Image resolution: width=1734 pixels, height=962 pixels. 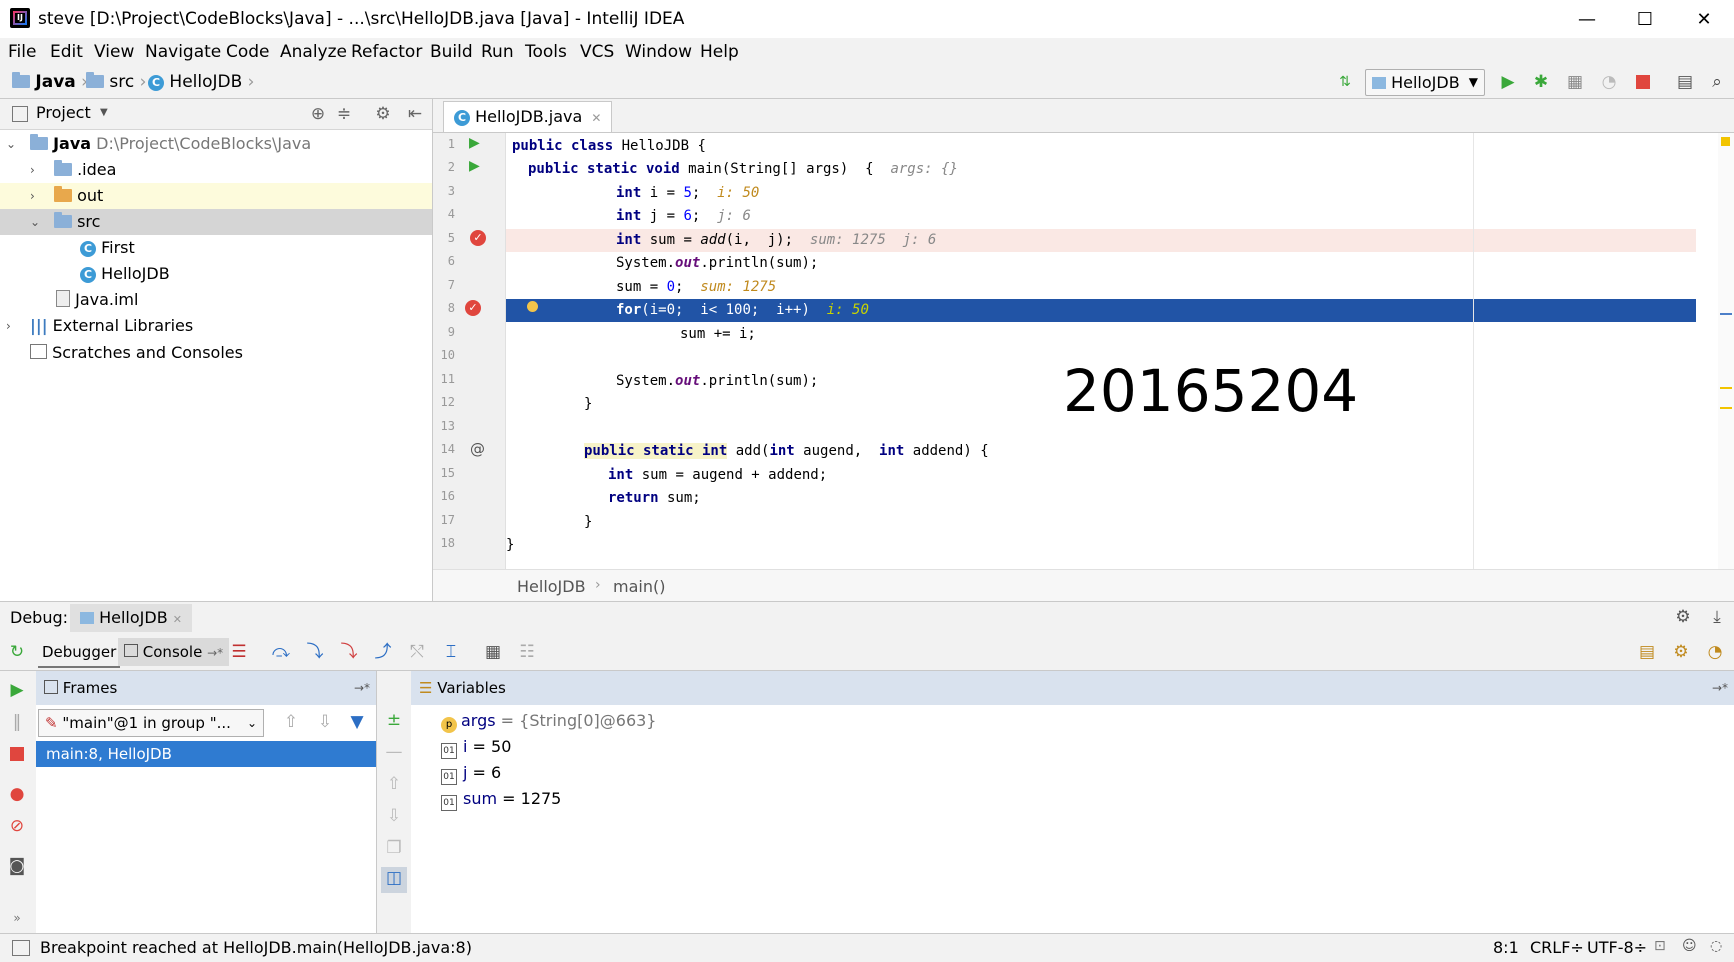 I want to click on run-to-cursor-icon: ⌶, so click(x=451, y=652).